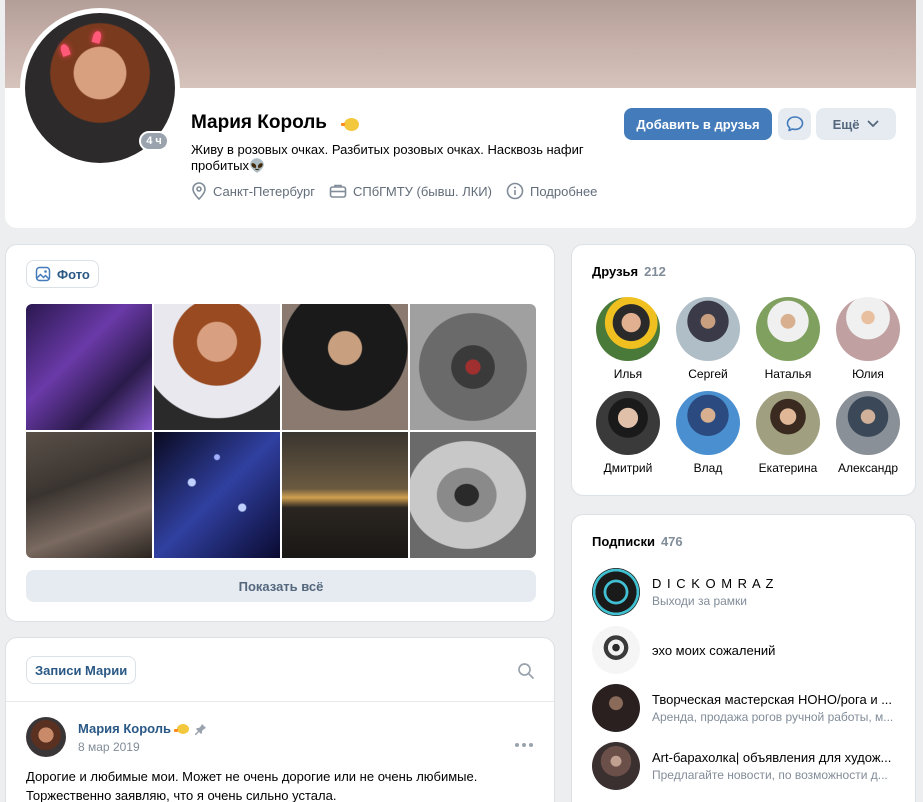 The height and width of the screenshot is (802, 923). What do you see at coordinates (281, 586) in the screenshot?
I see `show-all-photos-button: Показать всё` at bounding box center [281, 586].